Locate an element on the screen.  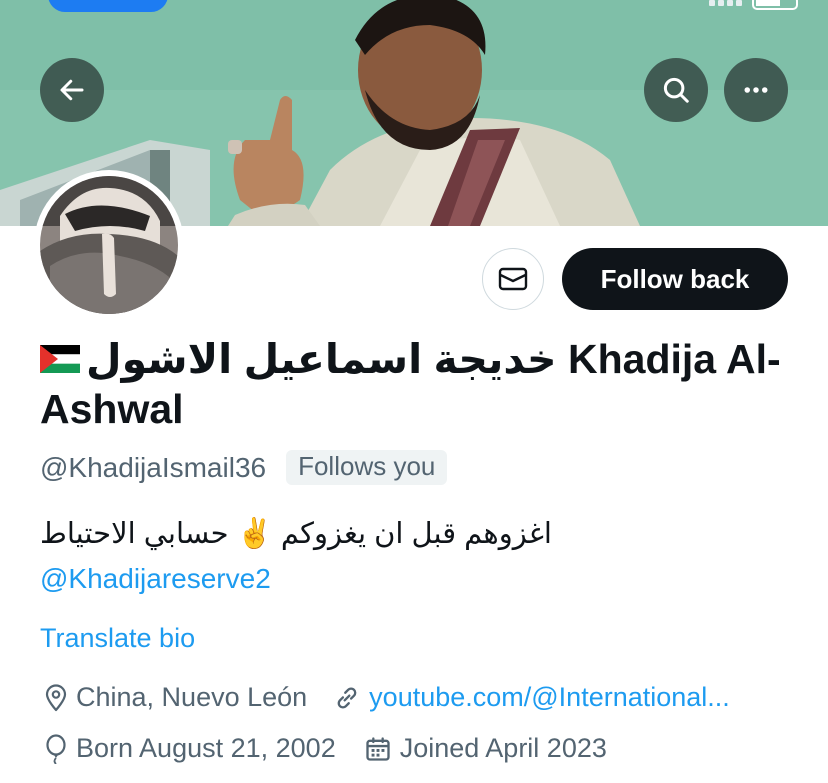
more-button is located at coordinates (756, 90).